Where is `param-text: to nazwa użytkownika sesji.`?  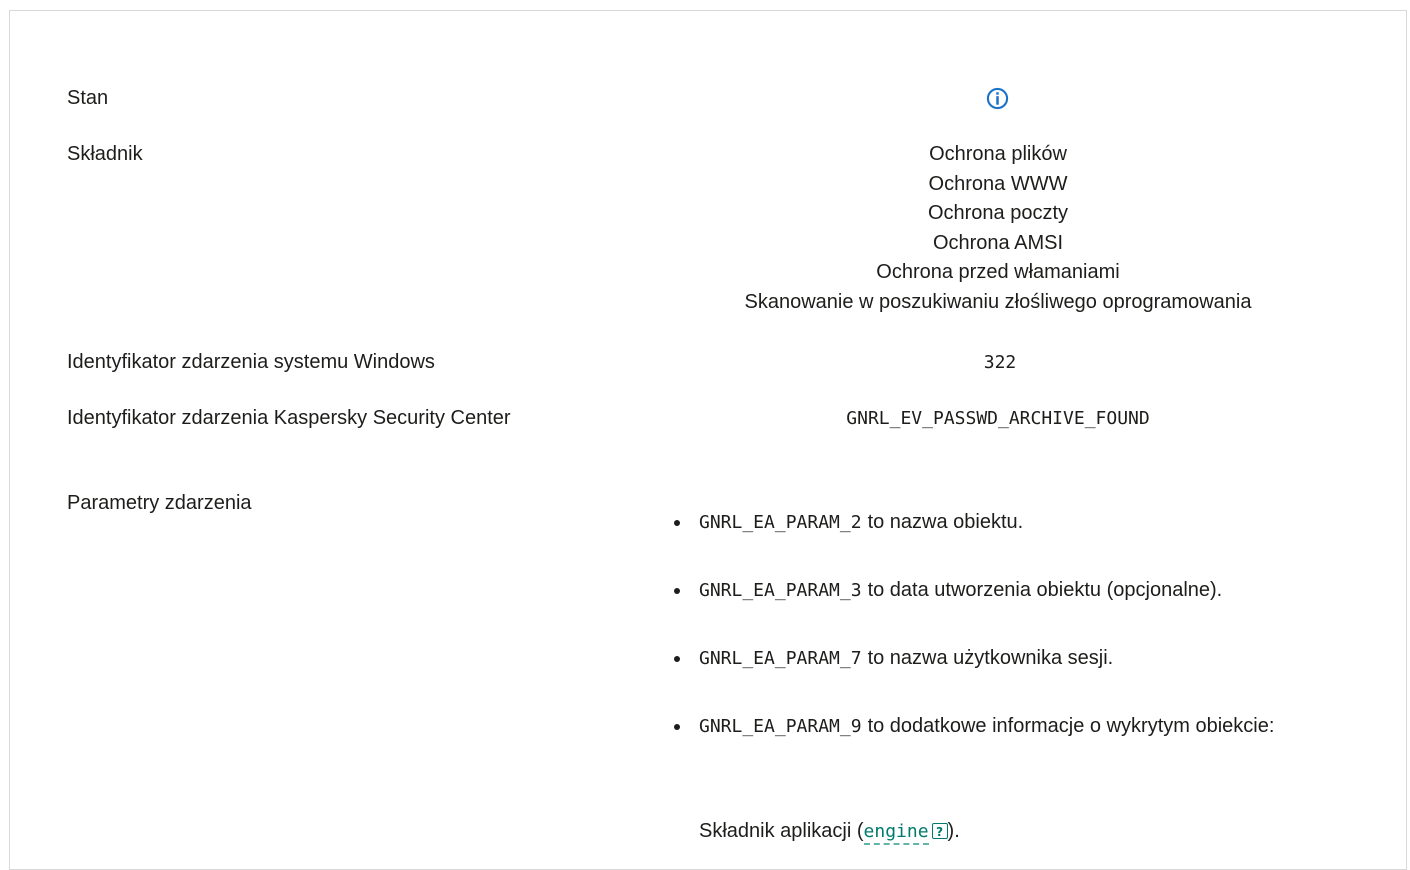
param-text: to nazwa użytkownika sesji. is located at coordinates (990, 658).